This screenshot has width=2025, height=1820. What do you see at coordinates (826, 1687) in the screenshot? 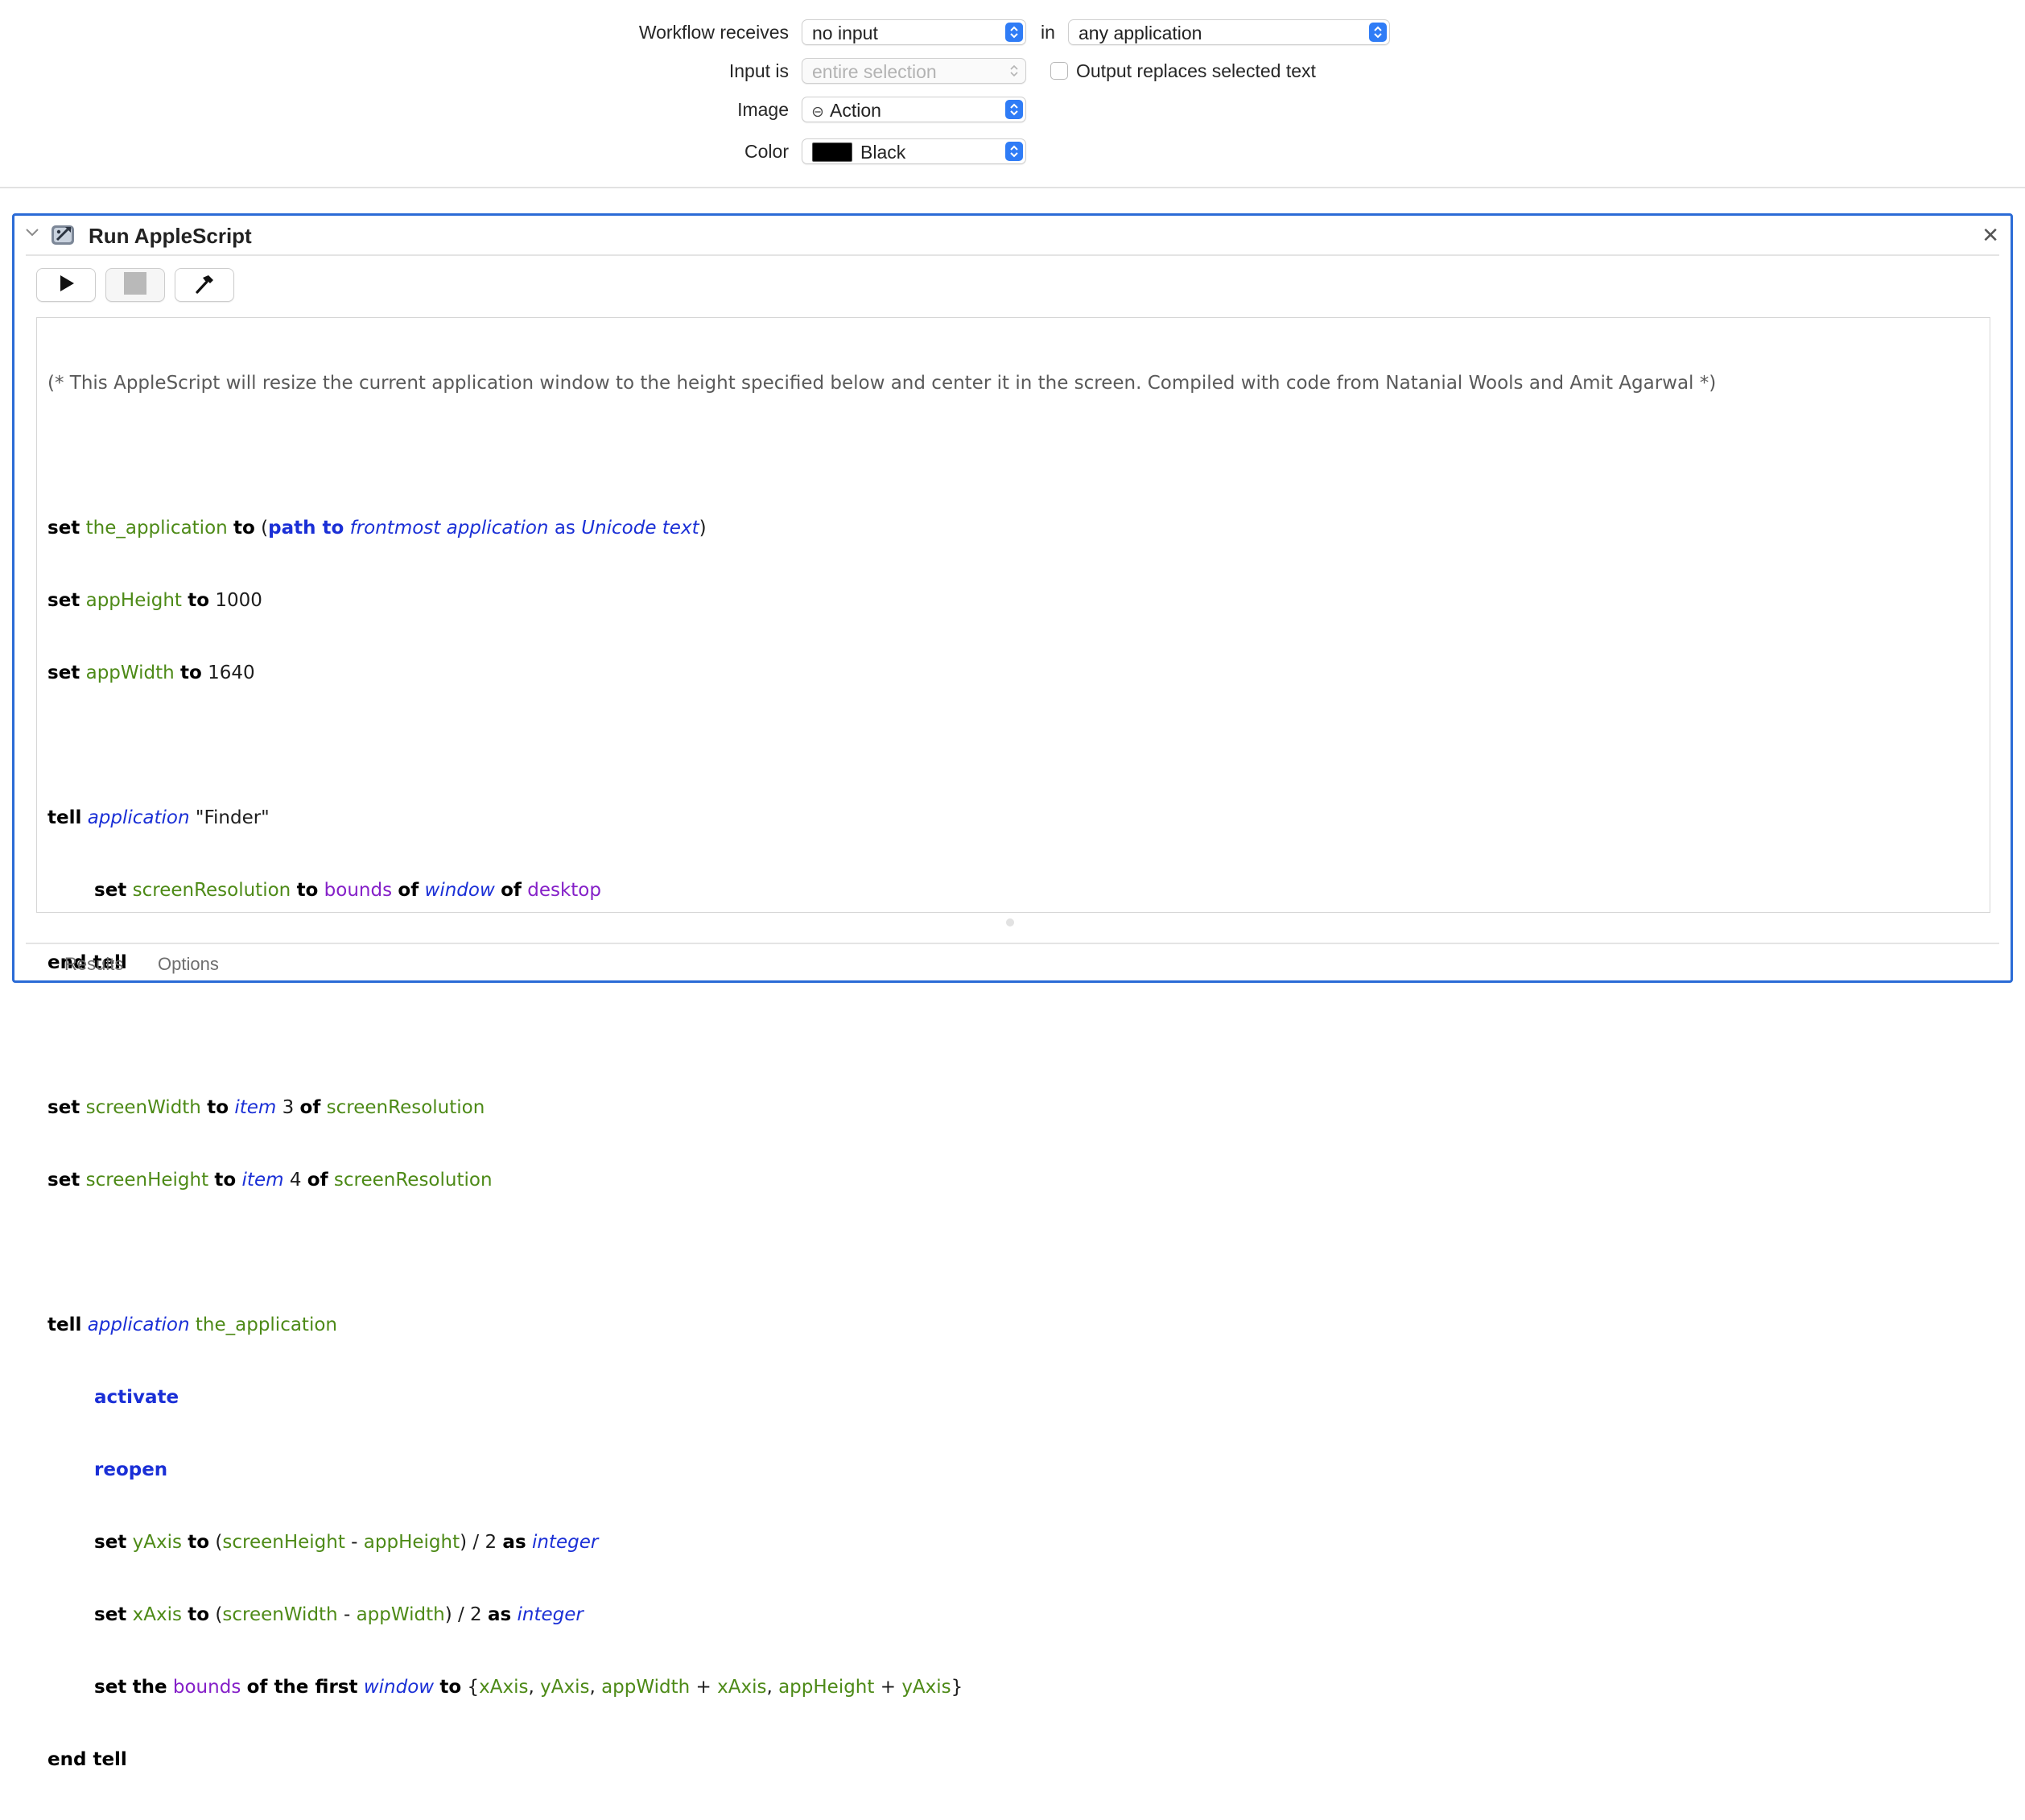
I see `code-variable: appHeight` at bounding box center [826, 1687].